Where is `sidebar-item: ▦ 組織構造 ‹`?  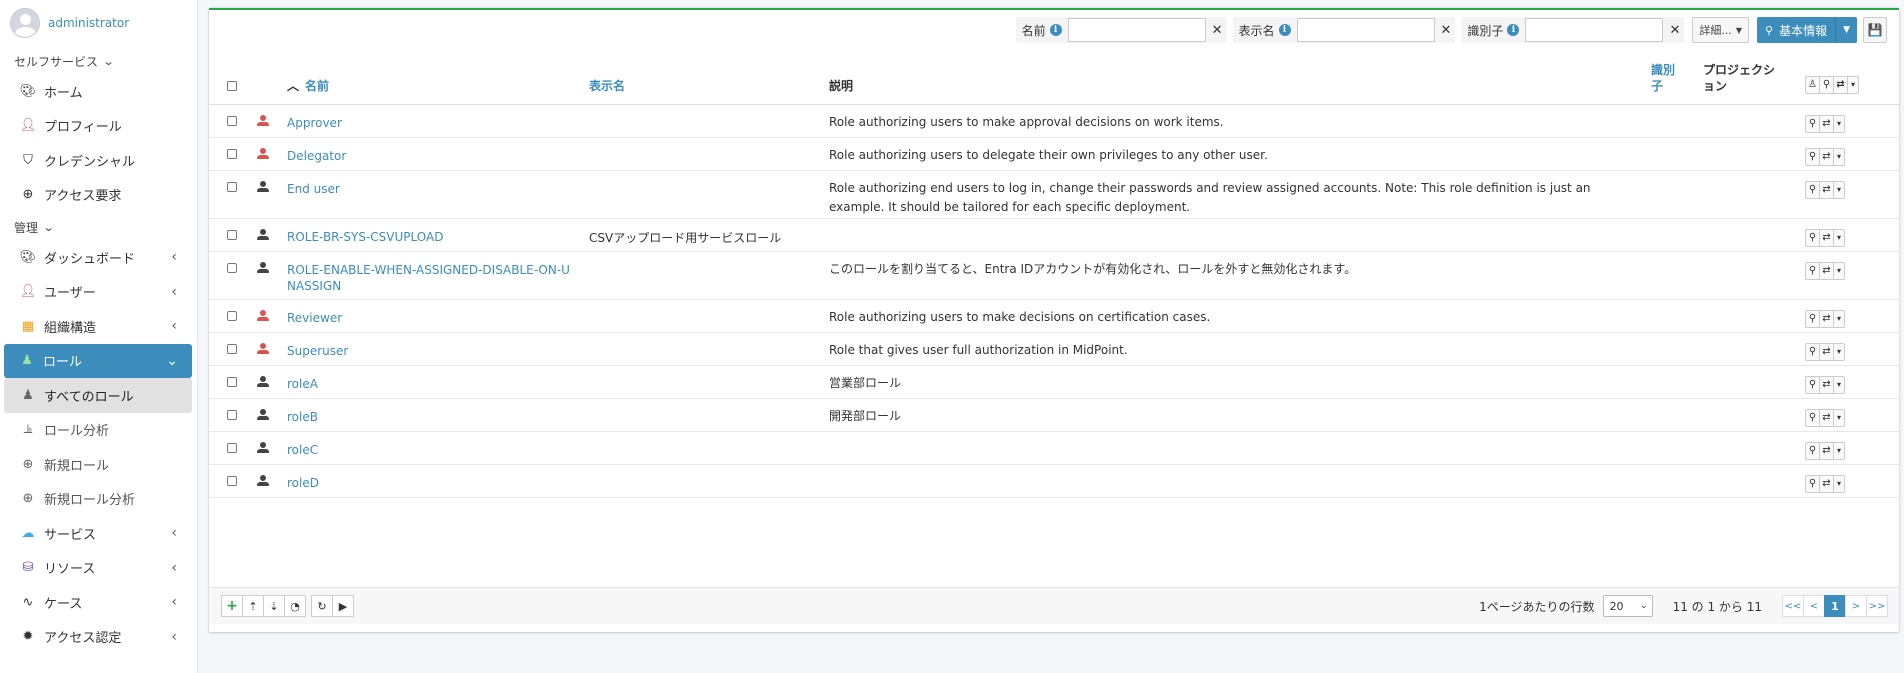
sidebar-item: ▦ 組織構造 ‹ is located at coordinates (98, 326).